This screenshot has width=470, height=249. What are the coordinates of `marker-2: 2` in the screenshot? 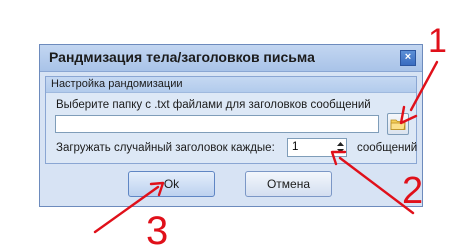 It's located at (412, 191).